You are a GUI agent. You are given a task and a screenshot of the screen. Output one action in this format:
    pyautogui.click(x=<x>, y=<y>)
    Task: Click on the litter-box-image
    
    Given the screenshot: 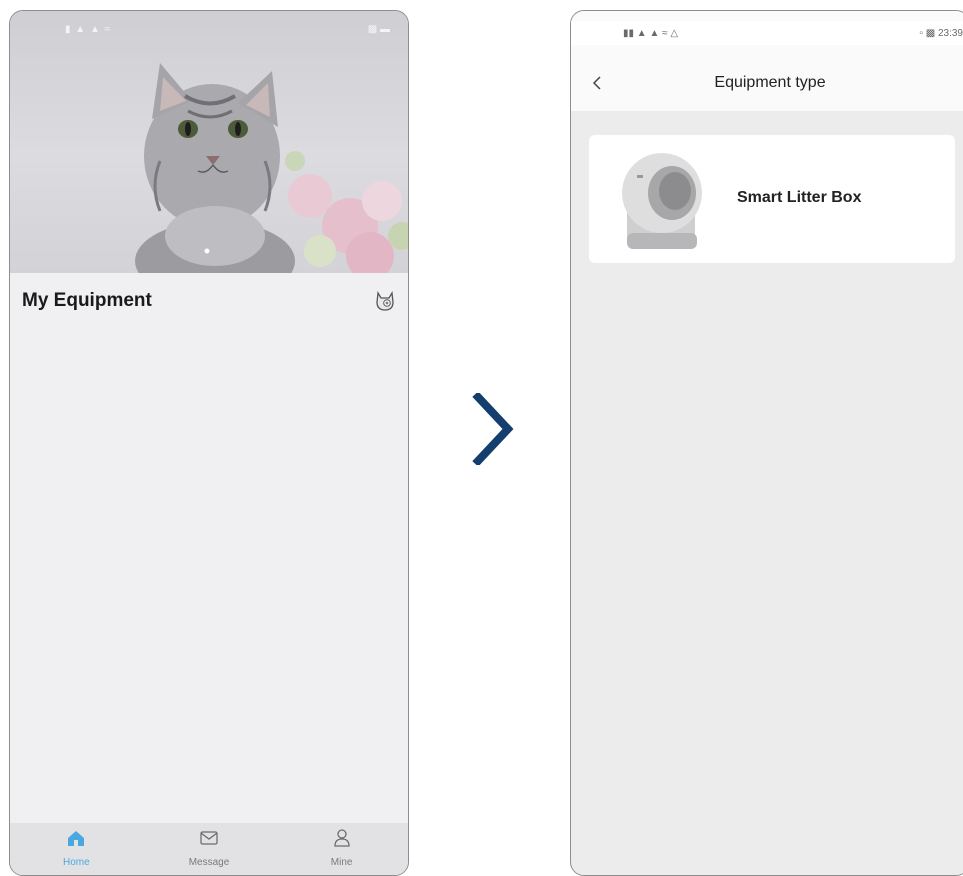 What is the action you would take?
    pyautogui.click(x=662, y=201)
    